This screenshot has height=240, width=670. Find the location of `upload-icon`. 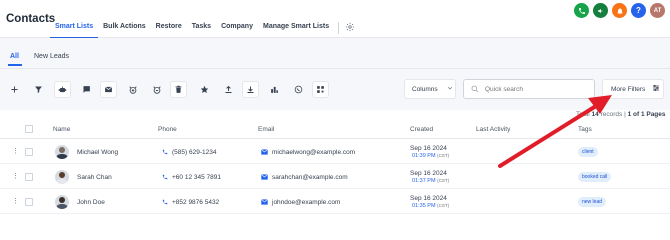

upload-icon is located at coordinates (228, 89).